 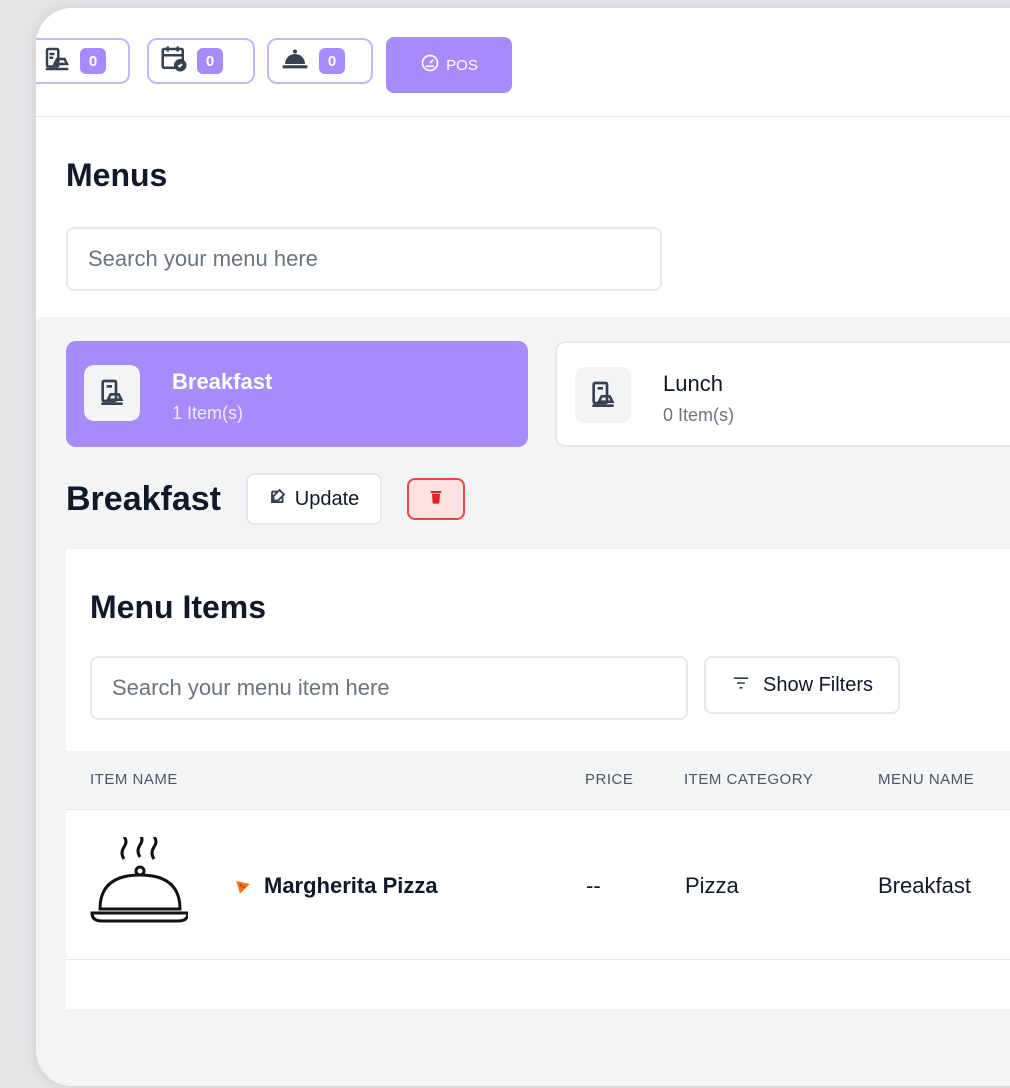 I want to click on show-filters-label: Show Filters, so click(x=818, y=684).